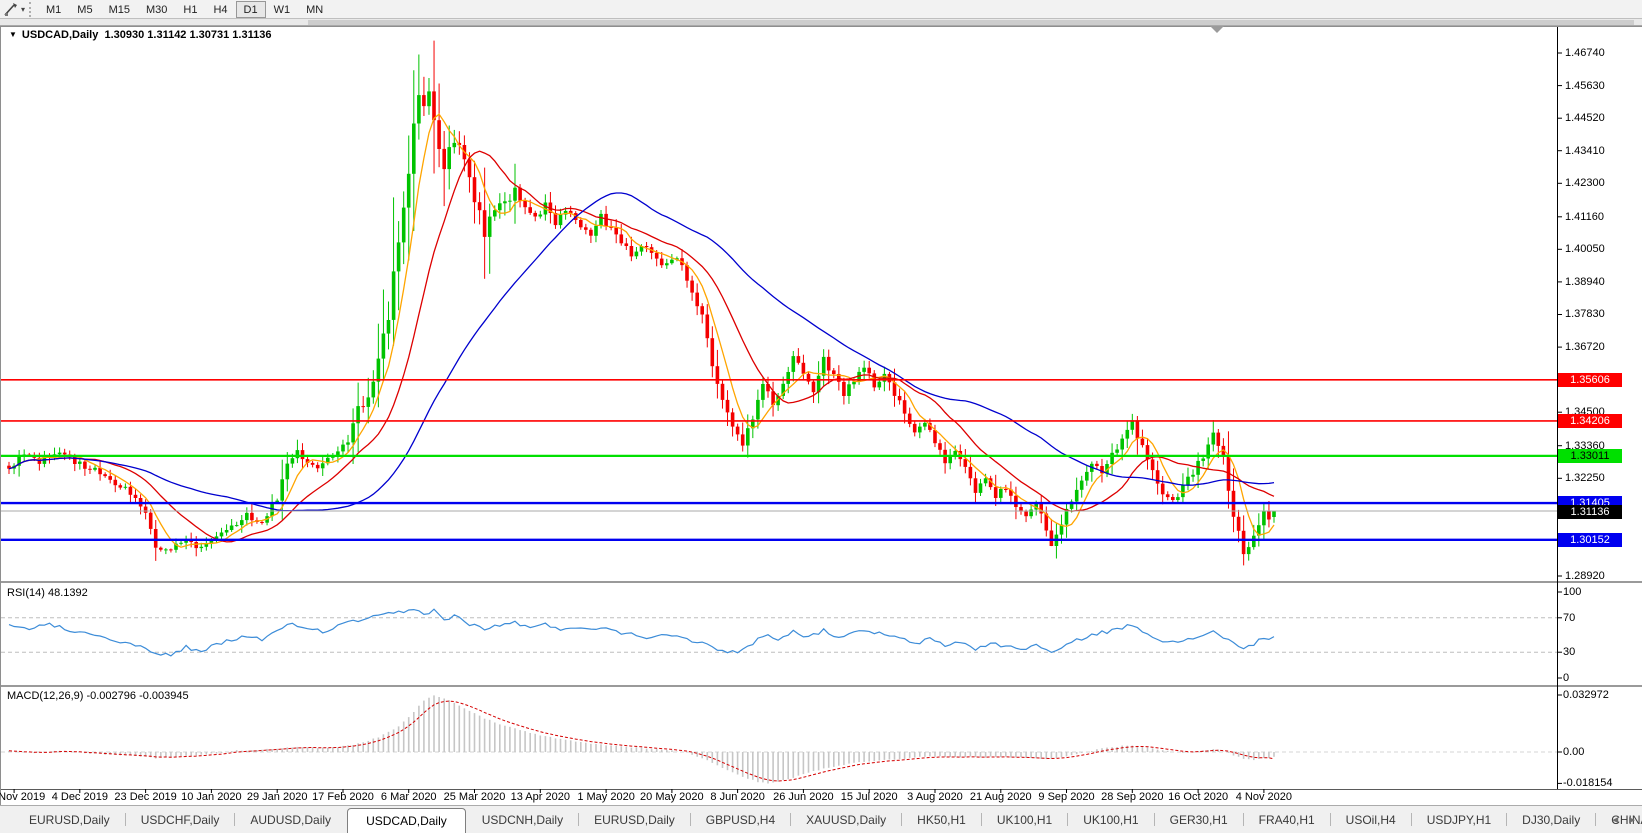  What do you see at coordinates (277, 797) in the screenshot?
I see `date-label: 29 Jan 2020` at bounding box center [277, 797].